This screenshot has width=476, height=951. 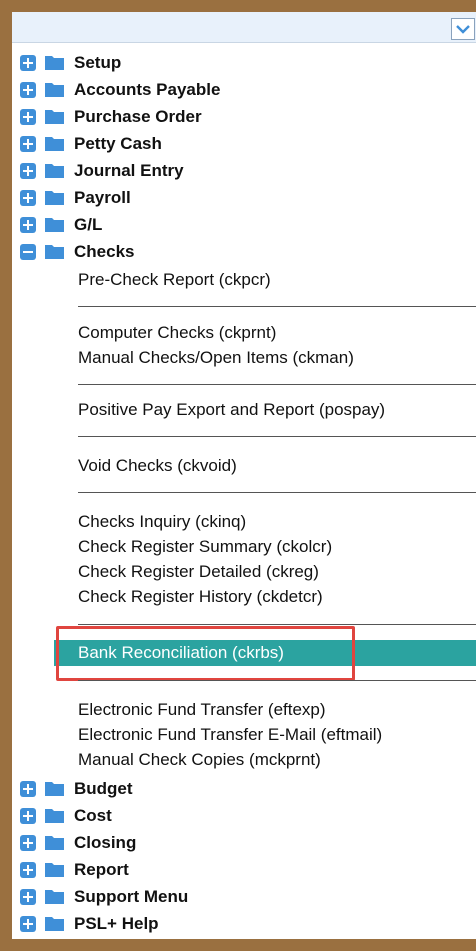 I want to click on collapse-icon, so click(x=28, y=252).